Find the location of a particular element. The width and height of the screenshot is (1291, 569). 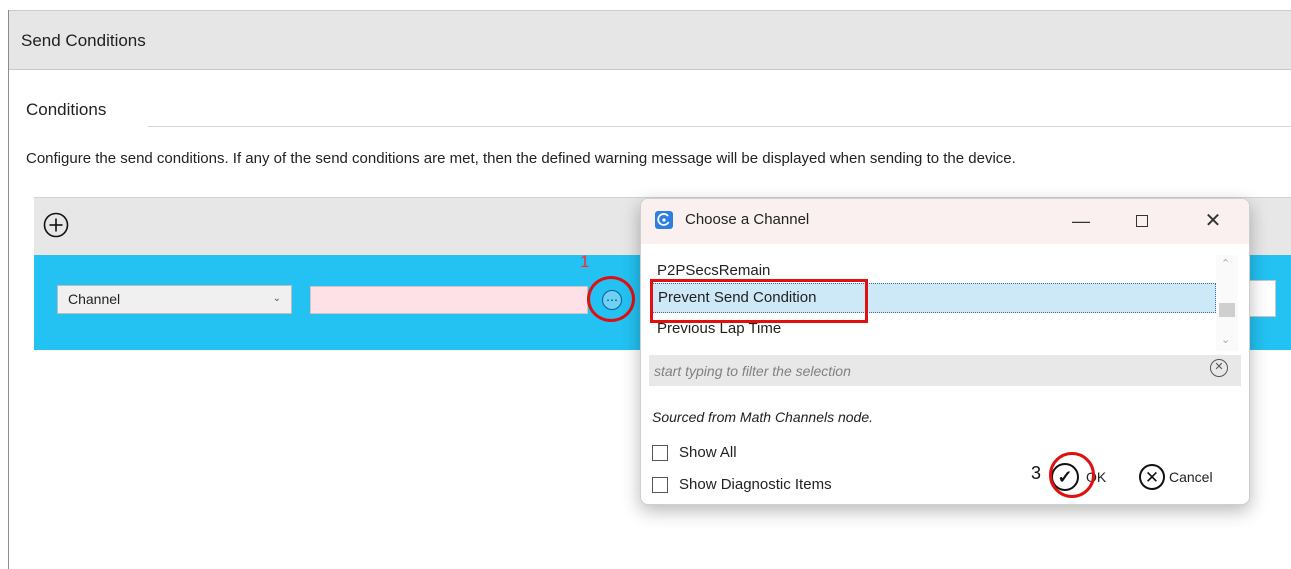

scroll-down-icon: ⌄ is located at coordinates (1225, 339).